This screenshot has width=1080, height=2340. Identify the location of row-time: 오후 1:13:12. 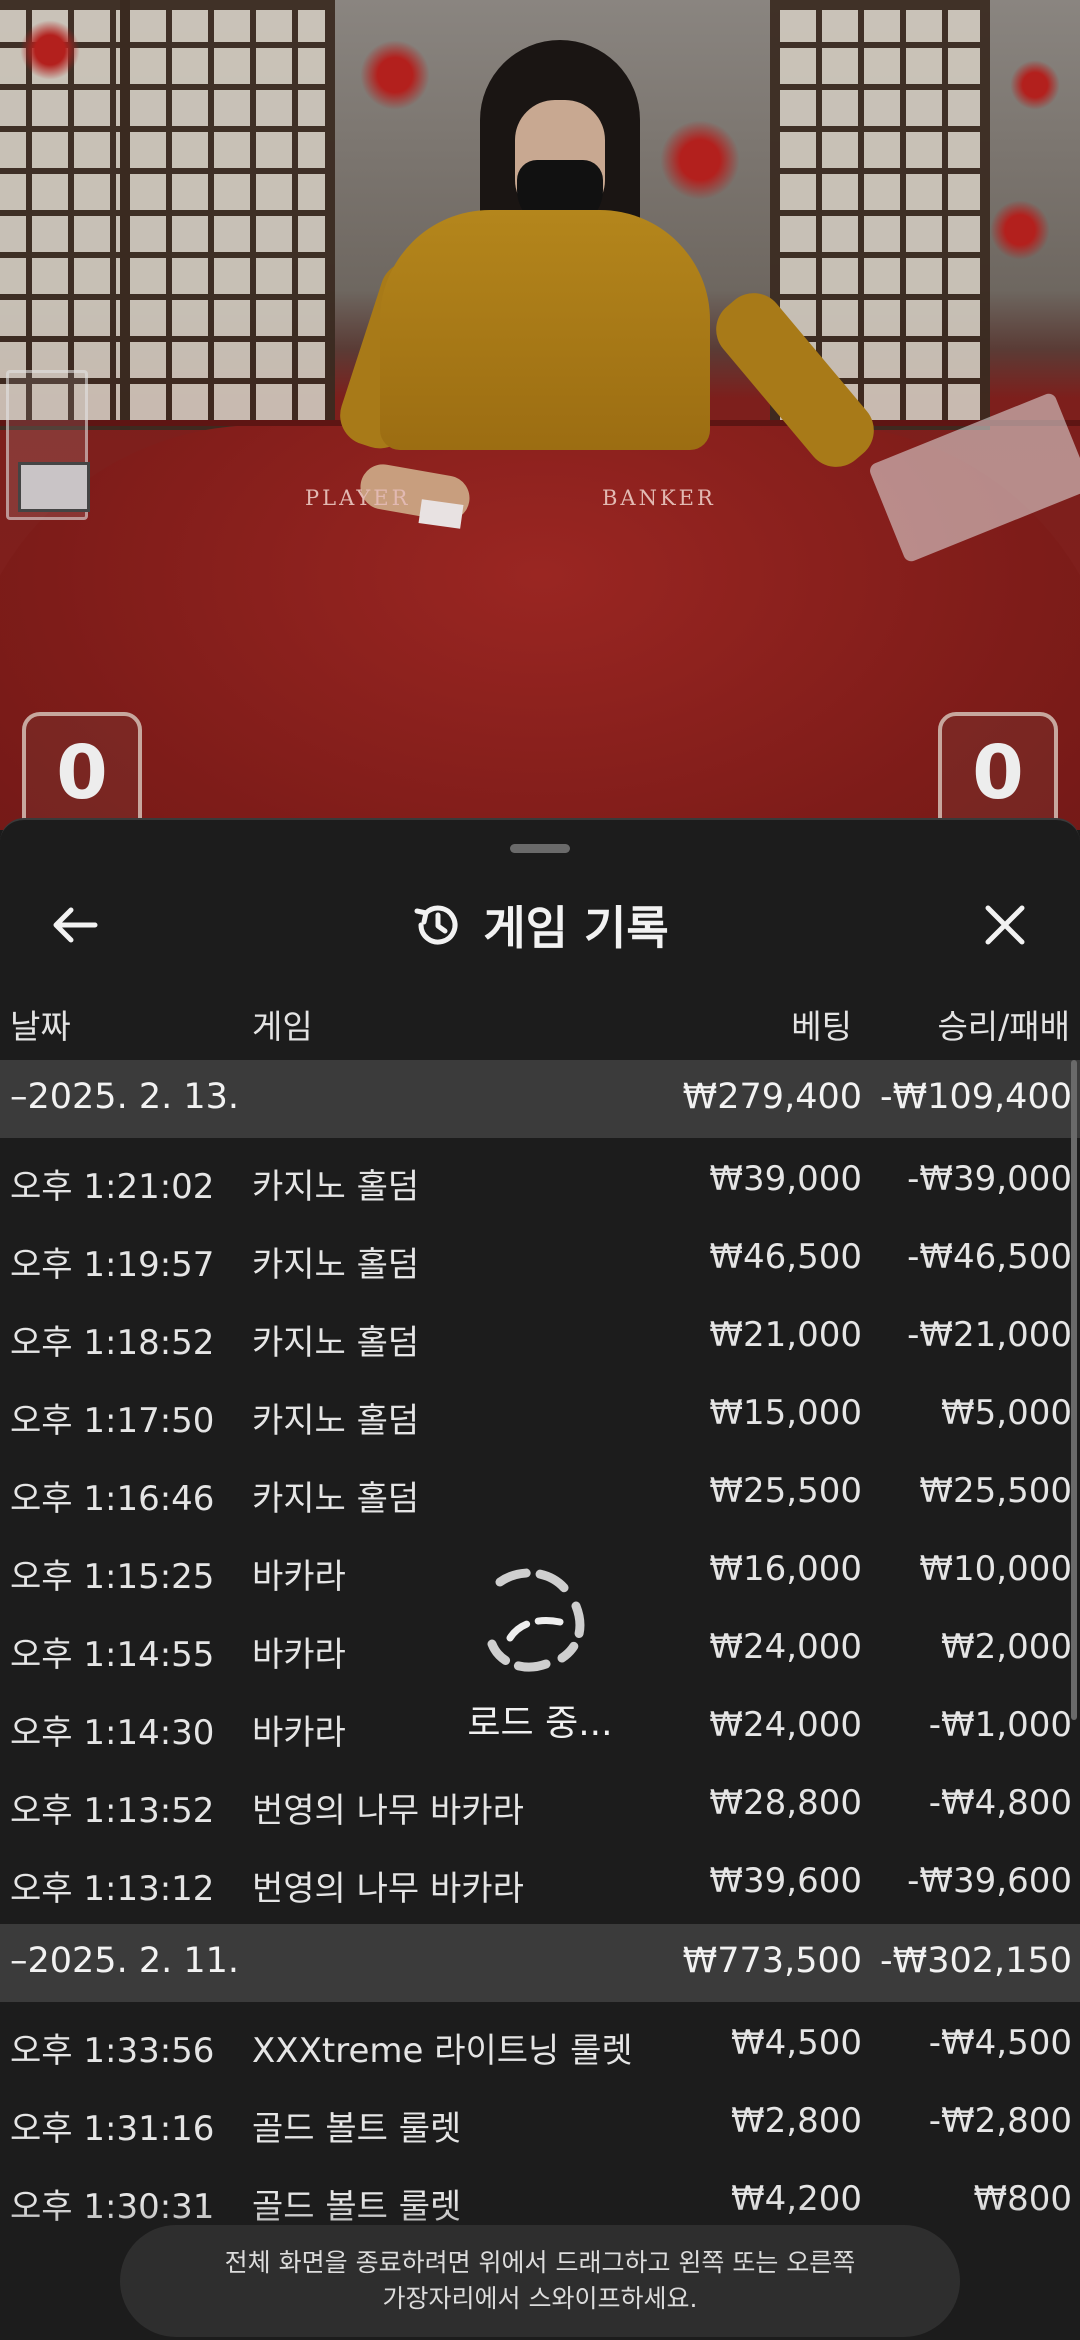
(112, 1889).